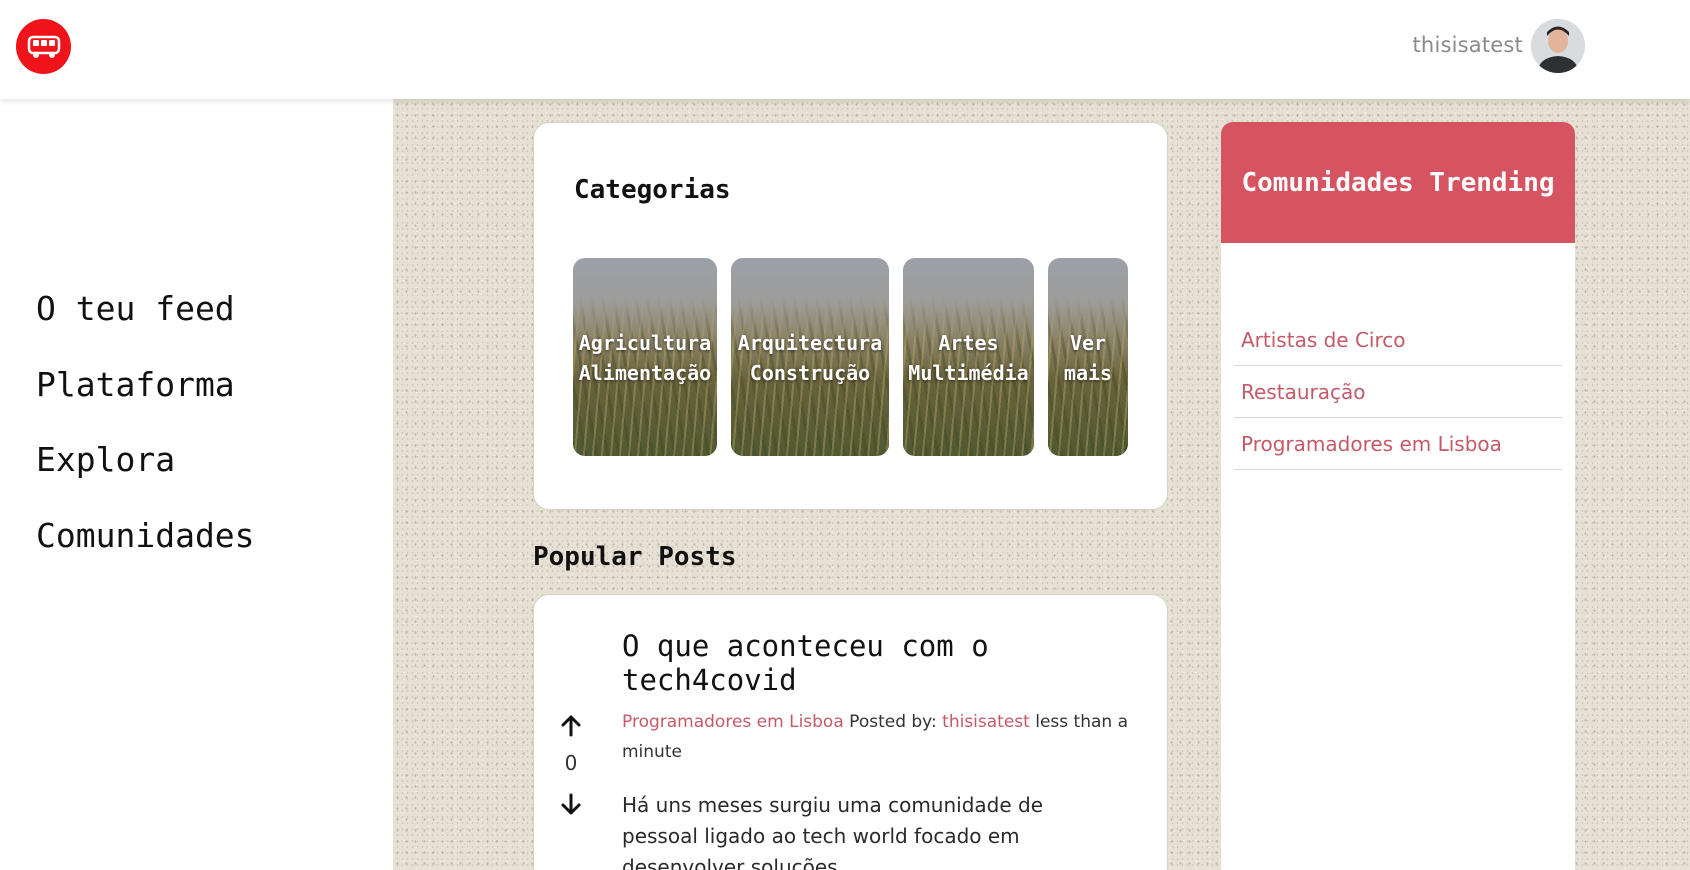 This screenshot has height=870, width=1690. I want to click on category-tile-ver-mais: Ver mais, so click(1088, 357).